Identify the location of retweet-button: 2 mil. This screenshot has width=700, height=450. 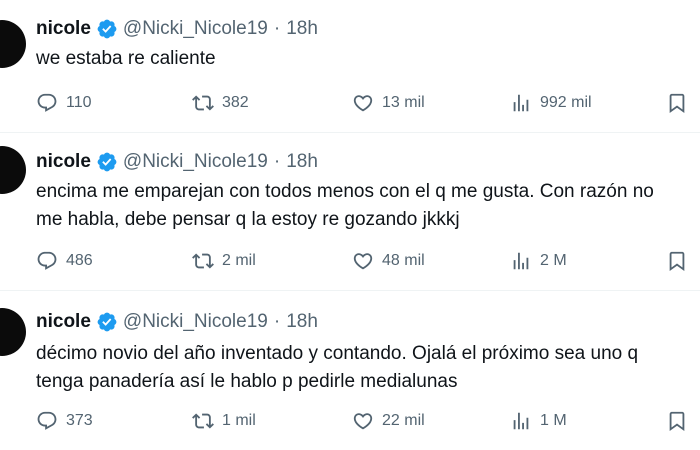
(224, 261).